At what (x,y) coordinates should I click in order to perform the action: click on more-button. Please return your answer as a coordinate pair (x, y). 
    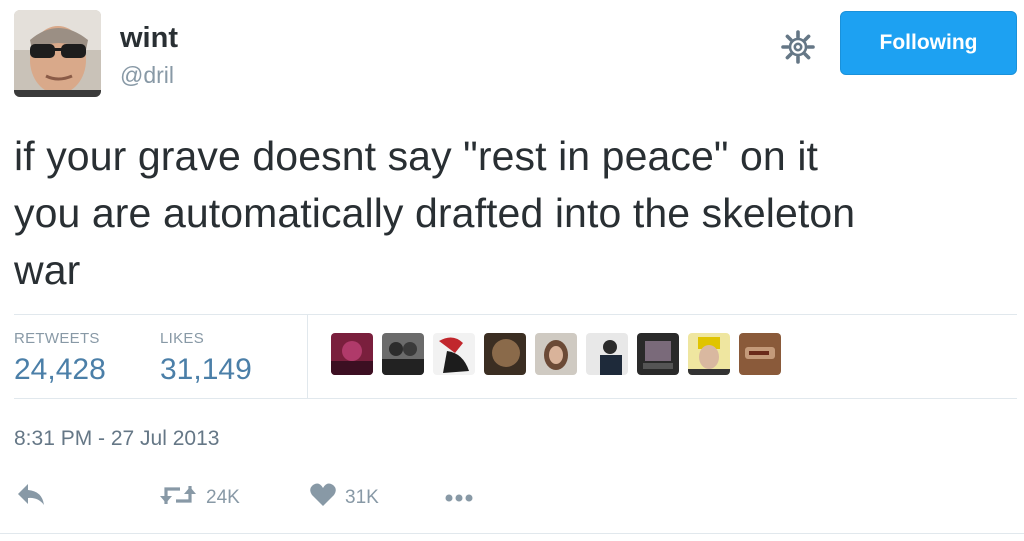
    Looking at the image, I should click on (459, 499).